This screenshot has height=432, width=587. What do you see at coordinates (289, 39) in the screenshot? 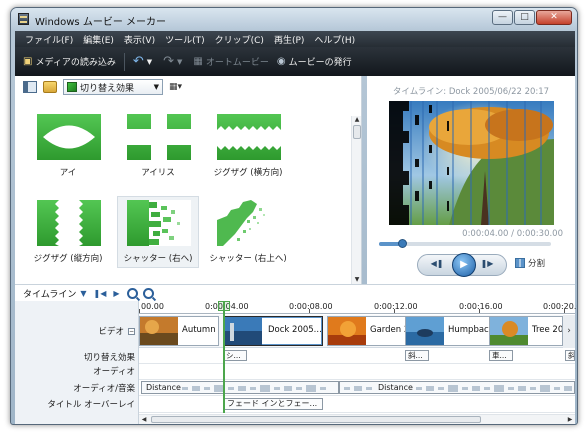
I see `menu-play: 再生(P)` at bounding box center [289, 39].